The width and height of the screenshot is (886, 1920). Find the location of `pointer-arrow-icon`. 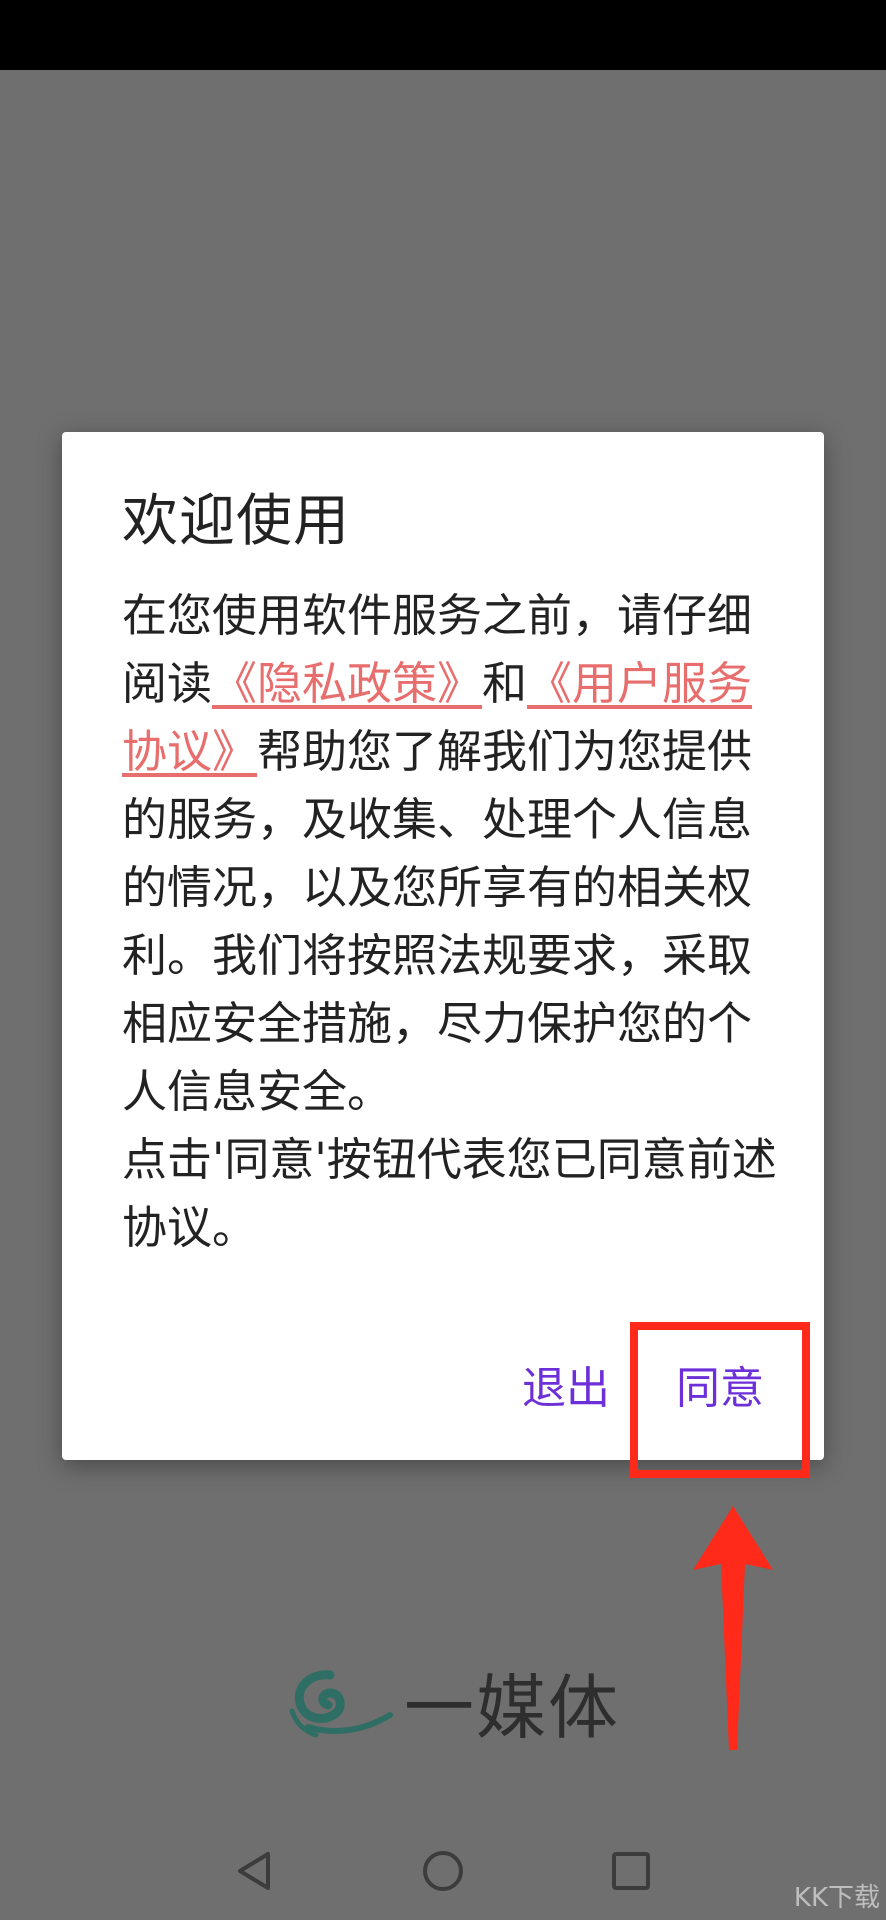

pointer-arrow-icon is located at coordinates (733, 1628).